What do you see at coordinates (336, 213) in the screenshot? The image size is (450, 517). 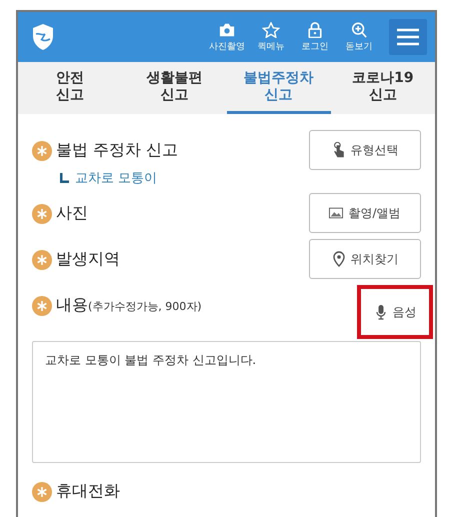 I see `image-icon` at bounding box center [336, 213].